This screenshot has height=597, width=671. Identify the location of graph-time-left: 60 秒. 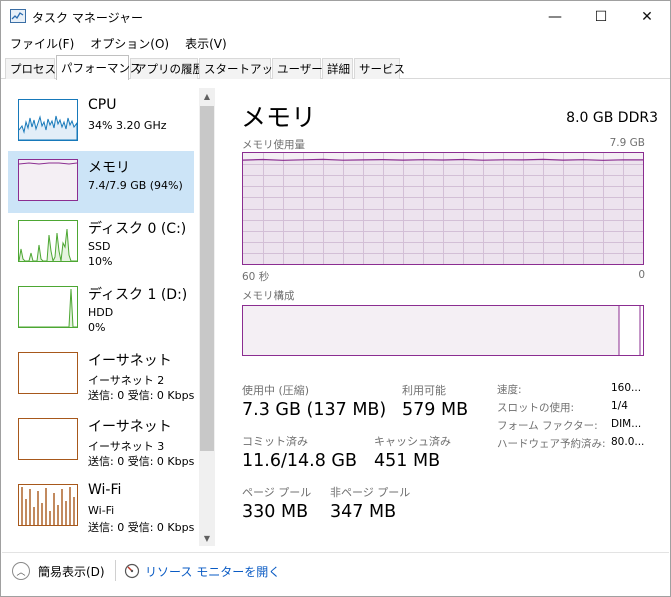
(256, 277).